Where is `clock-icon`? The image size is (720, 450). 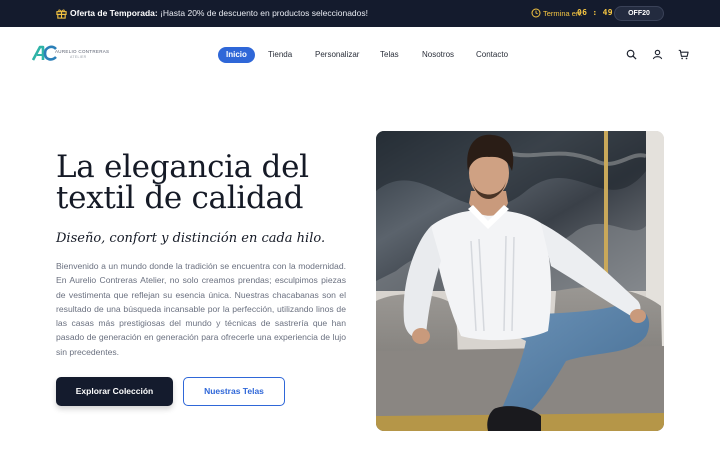
clock-icon is located at coordinates (536, 13).